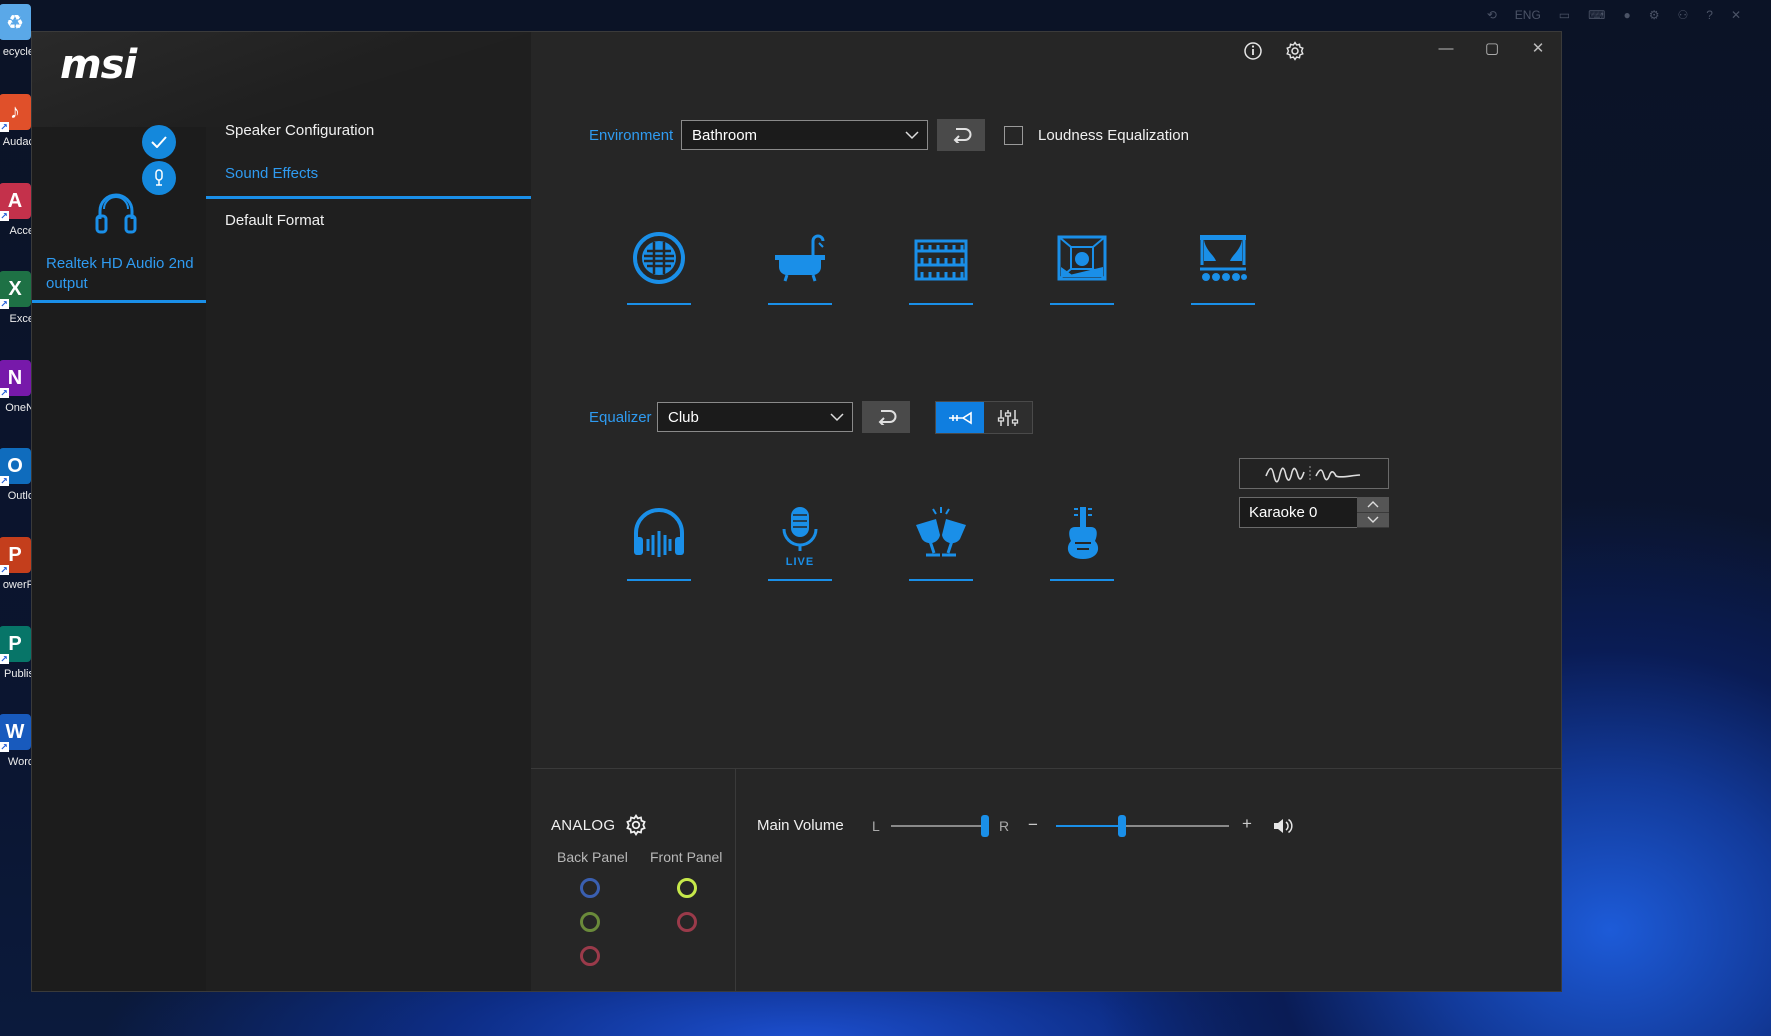 Image resolution: width=1771 pixels, height=1036 pixels. What do you see at coordinates (18, 585) in the screenshot?
I see `desktop-shortcut-label: owerP` at bounding box center [18, 585].